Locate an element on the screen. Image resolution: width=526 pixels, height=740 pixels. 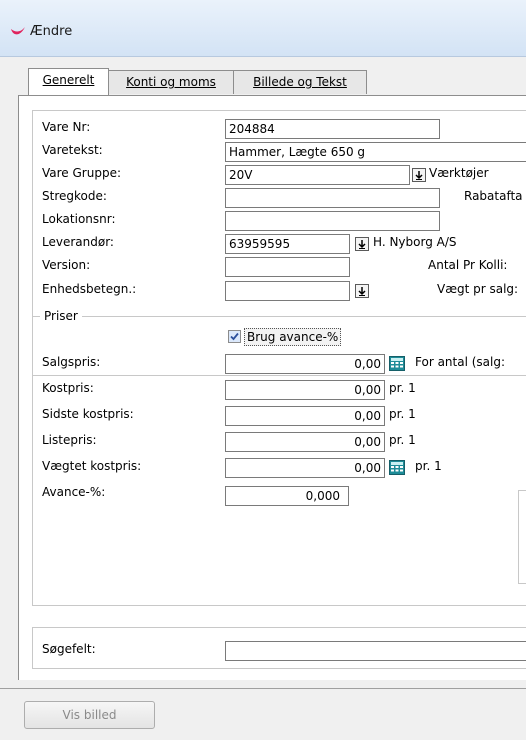
check-icon is located at coordinates (234, 336).